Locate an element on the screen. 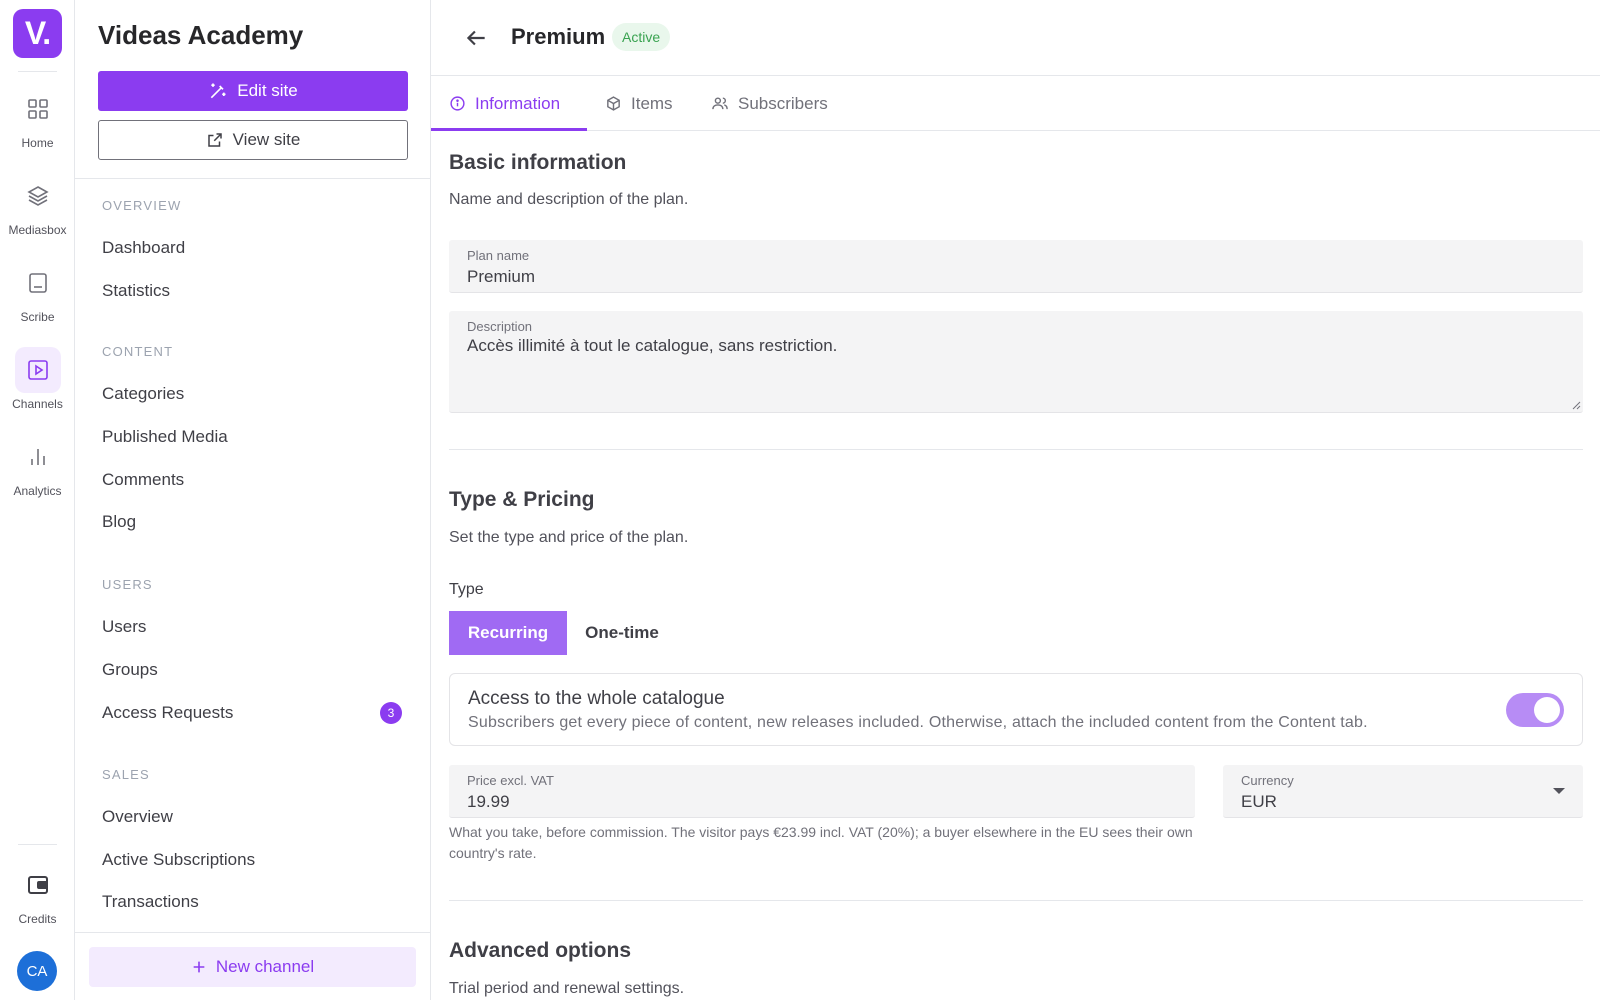 The image size is (1600, 1000). access-requests-badge: 3 is located at coordinates (391, 713).